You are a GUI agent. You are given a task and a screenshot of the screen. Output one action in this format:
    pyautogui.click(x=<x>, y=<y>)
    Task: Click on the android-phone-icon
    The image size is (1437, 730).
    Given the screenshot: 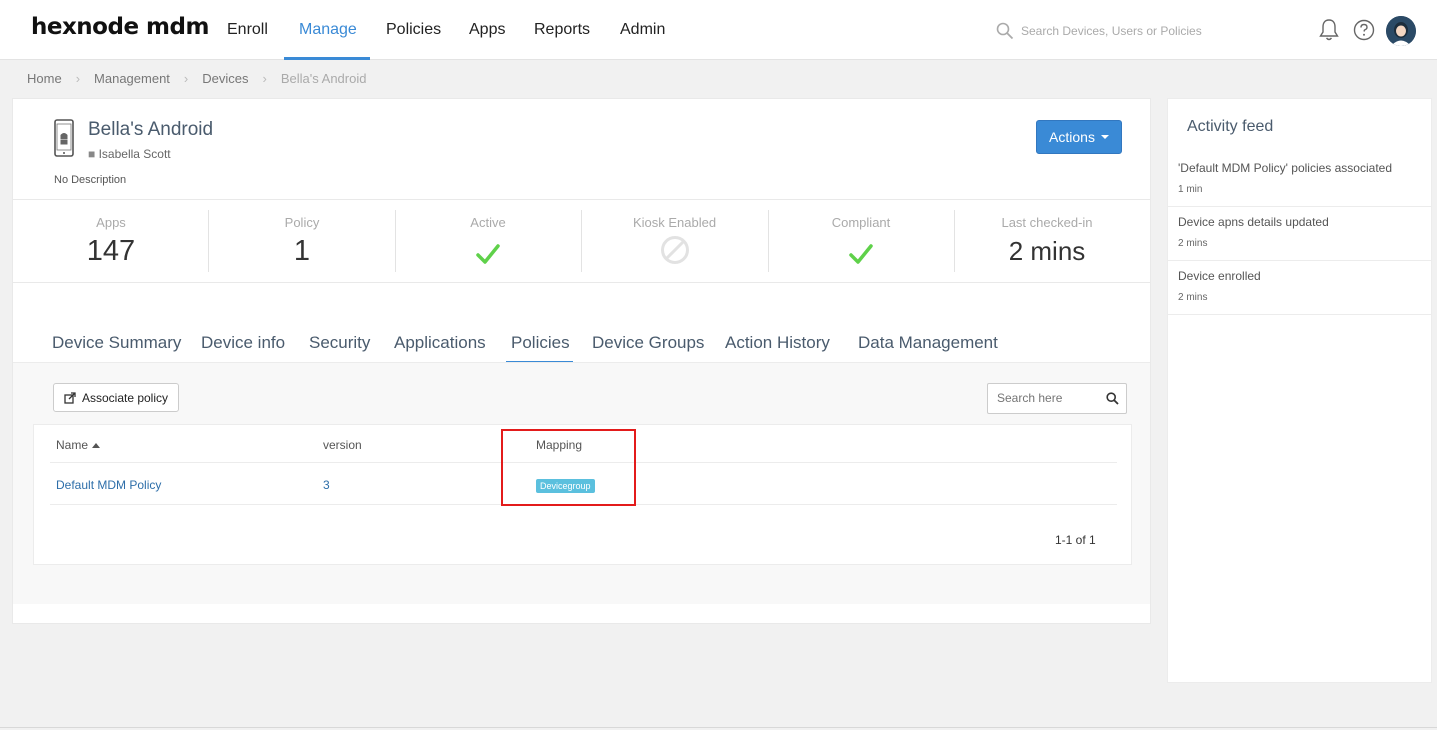 What is the action you would take?
    pyautogui.click(x=64, y=138)
    